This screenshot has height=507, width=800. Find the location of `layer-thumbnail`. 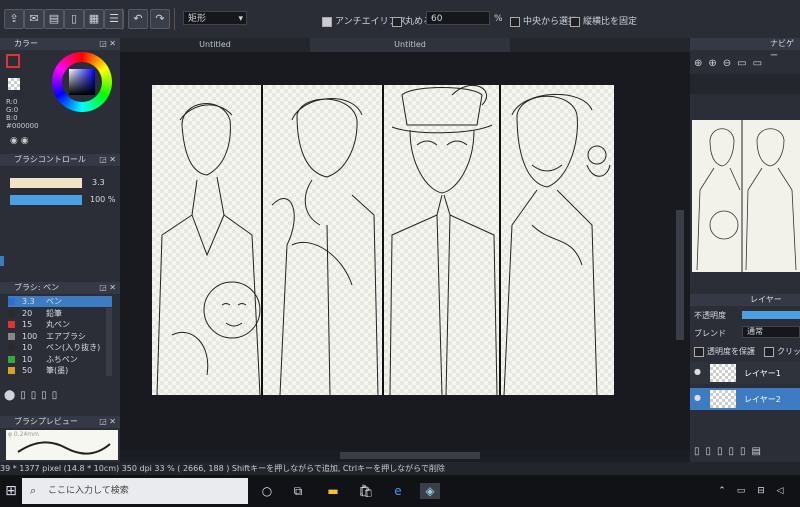

layer-thumbnail is located at coordinates (723, 373).